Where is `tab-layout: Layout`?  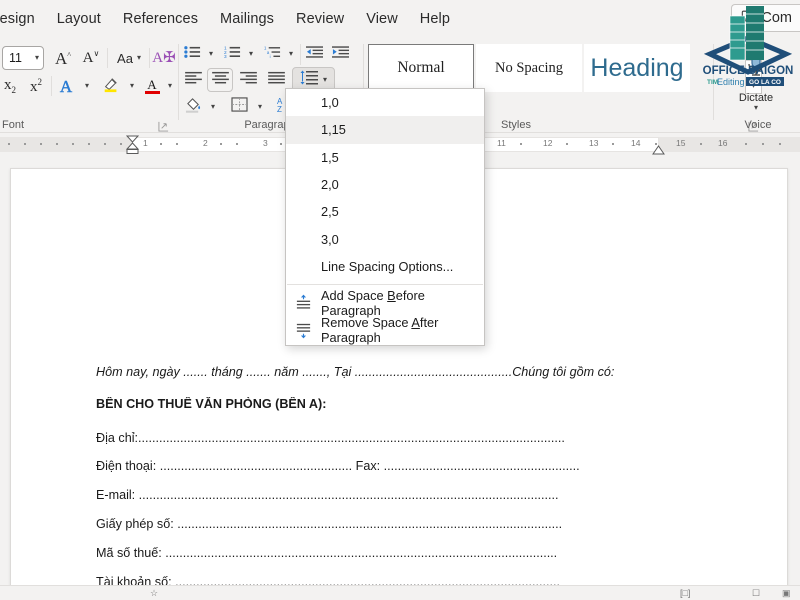 tab-layout: Layout is located at coordinates (79, 19).